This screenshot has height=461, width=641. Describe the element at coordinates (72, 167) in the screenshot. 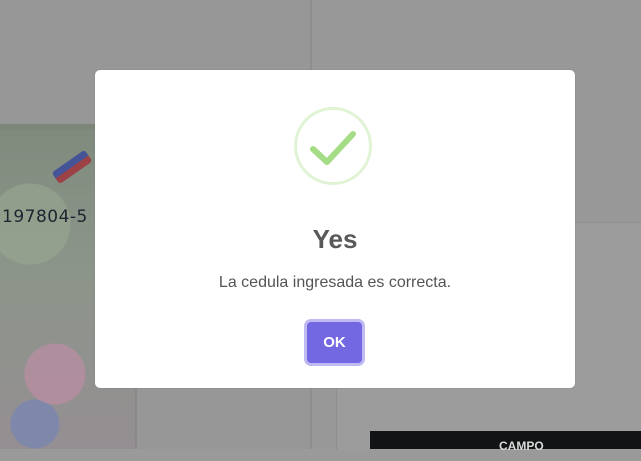

I see `flag-emblem-icon` at that location.